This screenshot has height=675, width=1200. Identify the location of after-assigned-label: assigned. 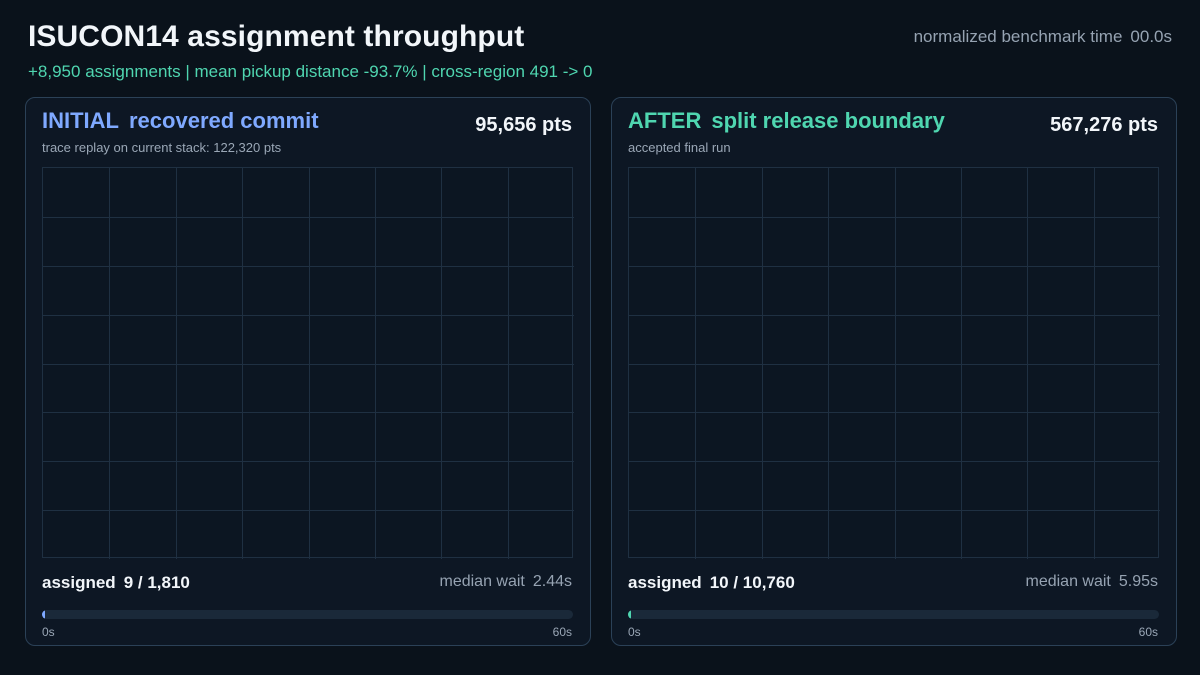
(665, 582).